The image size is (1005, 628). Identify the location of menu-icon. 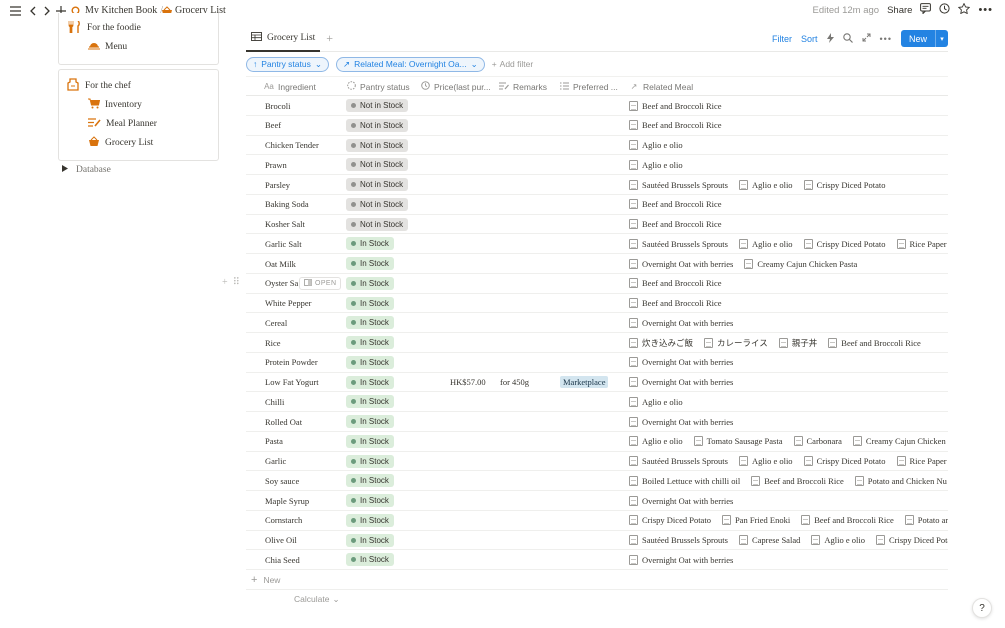
(15, 11).